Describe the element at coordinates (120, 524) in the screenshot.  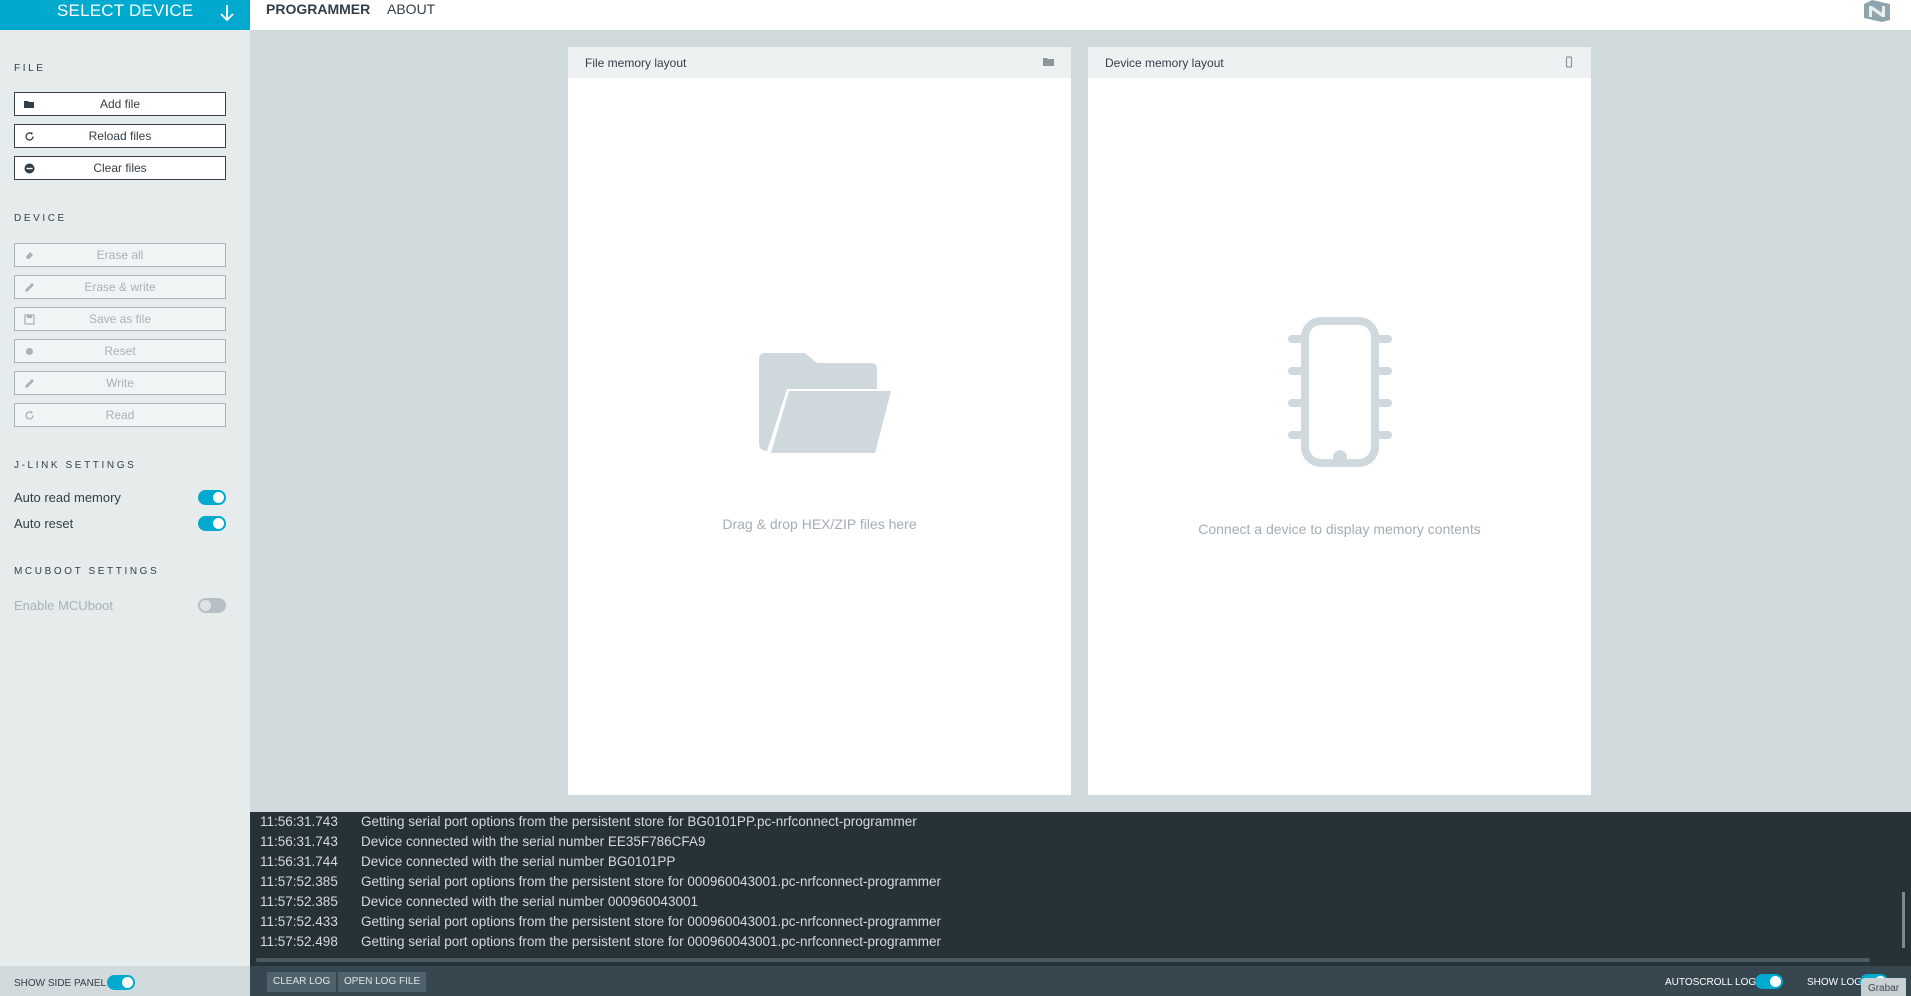
I see `auto-reset-setting: Auto reset` at that location.